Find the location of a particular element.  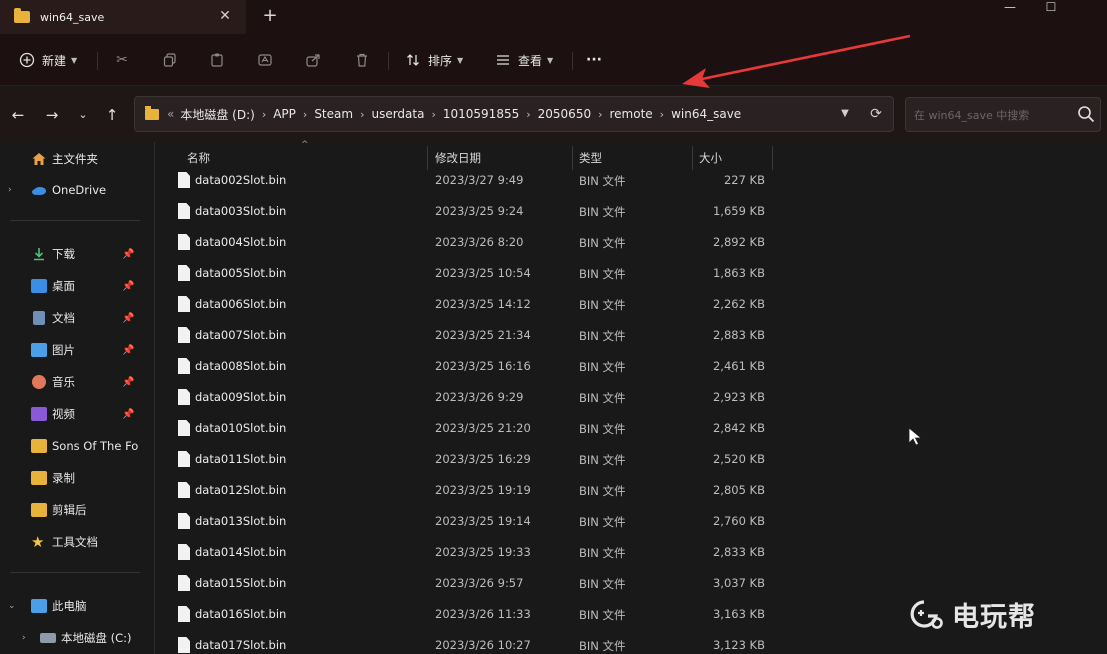

sidebar-item-home: 主文件夹 is located at coordinates (75, 159).